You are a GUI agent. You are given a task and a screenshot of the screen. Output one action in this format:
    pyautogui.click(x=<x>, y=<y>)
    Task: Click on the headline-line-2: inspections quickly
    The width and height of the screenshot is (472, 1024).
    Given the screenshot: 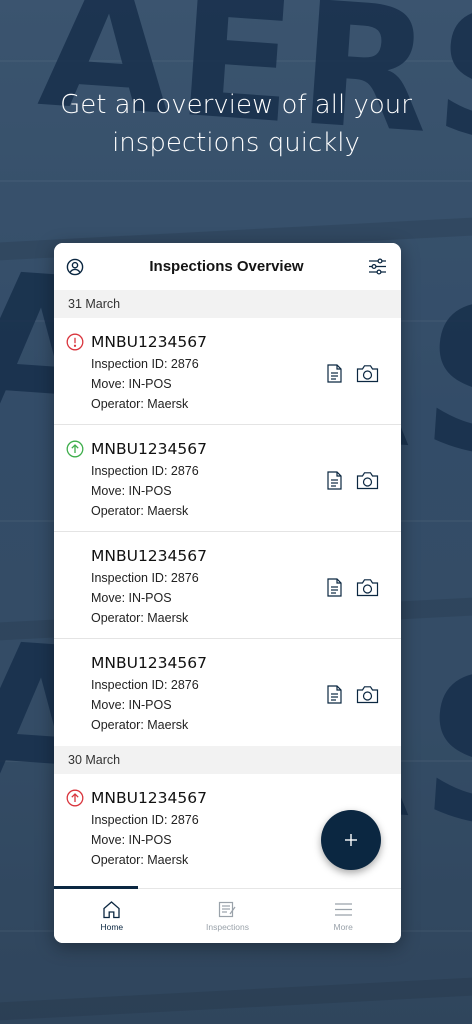 What is the action you would take?
    pyautogui.click(x=236, y=143)
    